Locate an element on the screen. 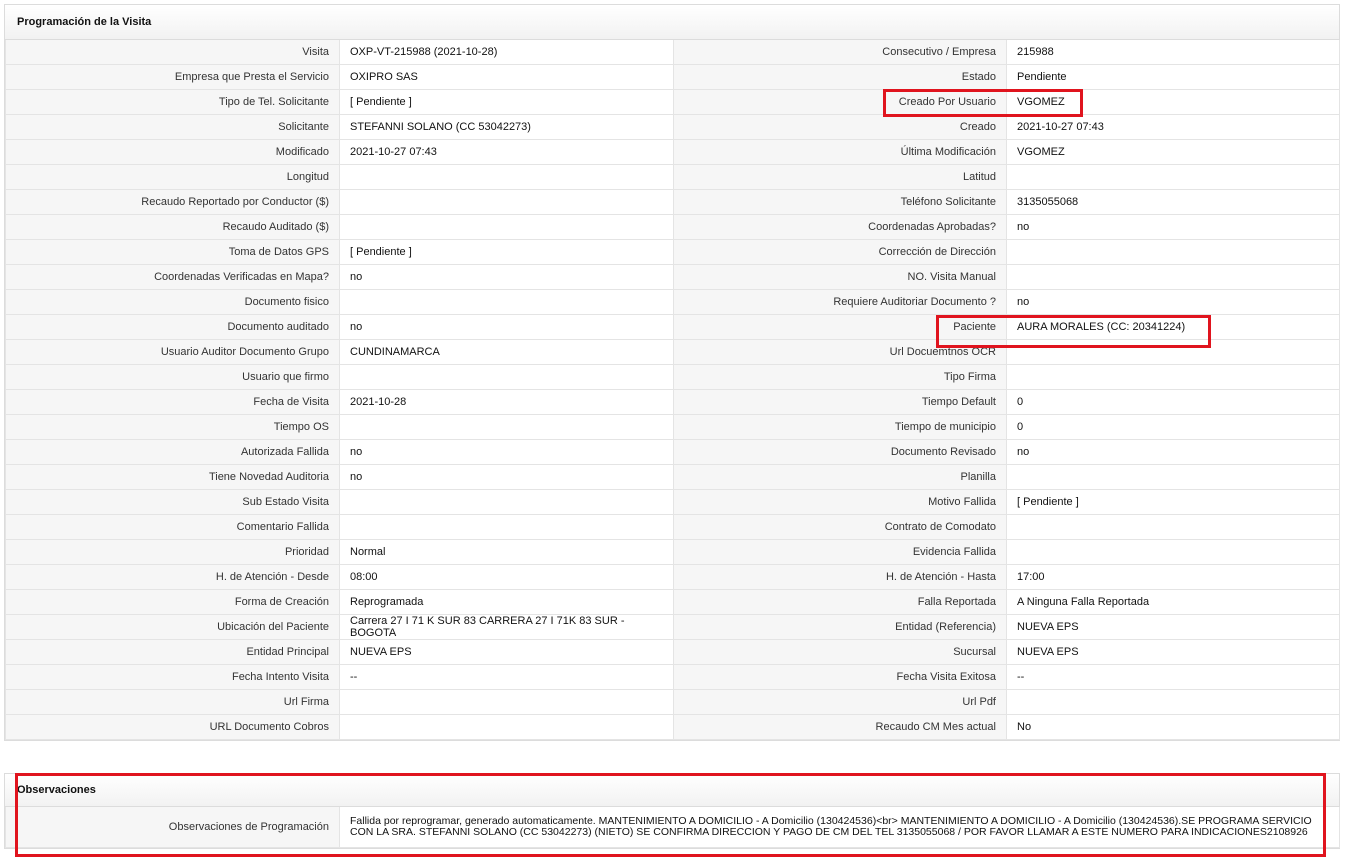 Image resolution: width=1348 pixels, height=864 pixels. field-label: Longitud is located at coordinates (172, 177).